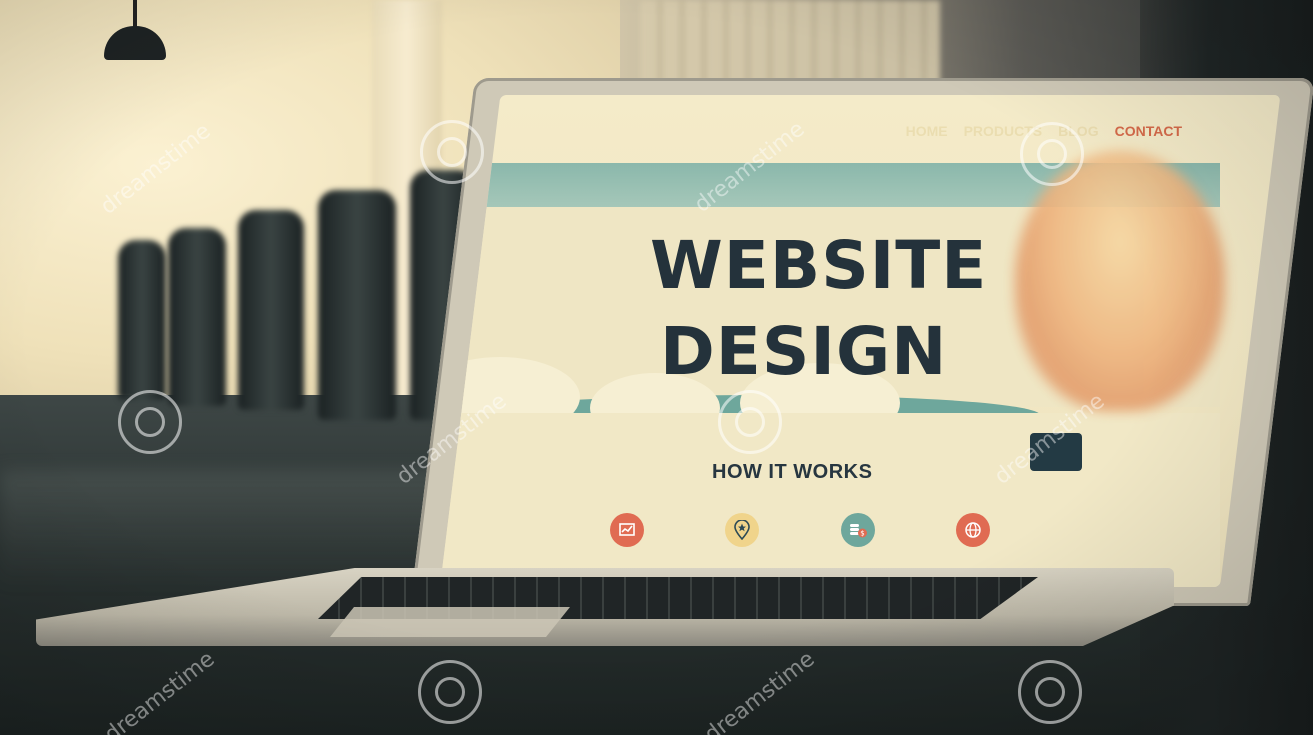 This screenshot has height=735, width=1313. I want to click on chart-icon, so click(627, 530).